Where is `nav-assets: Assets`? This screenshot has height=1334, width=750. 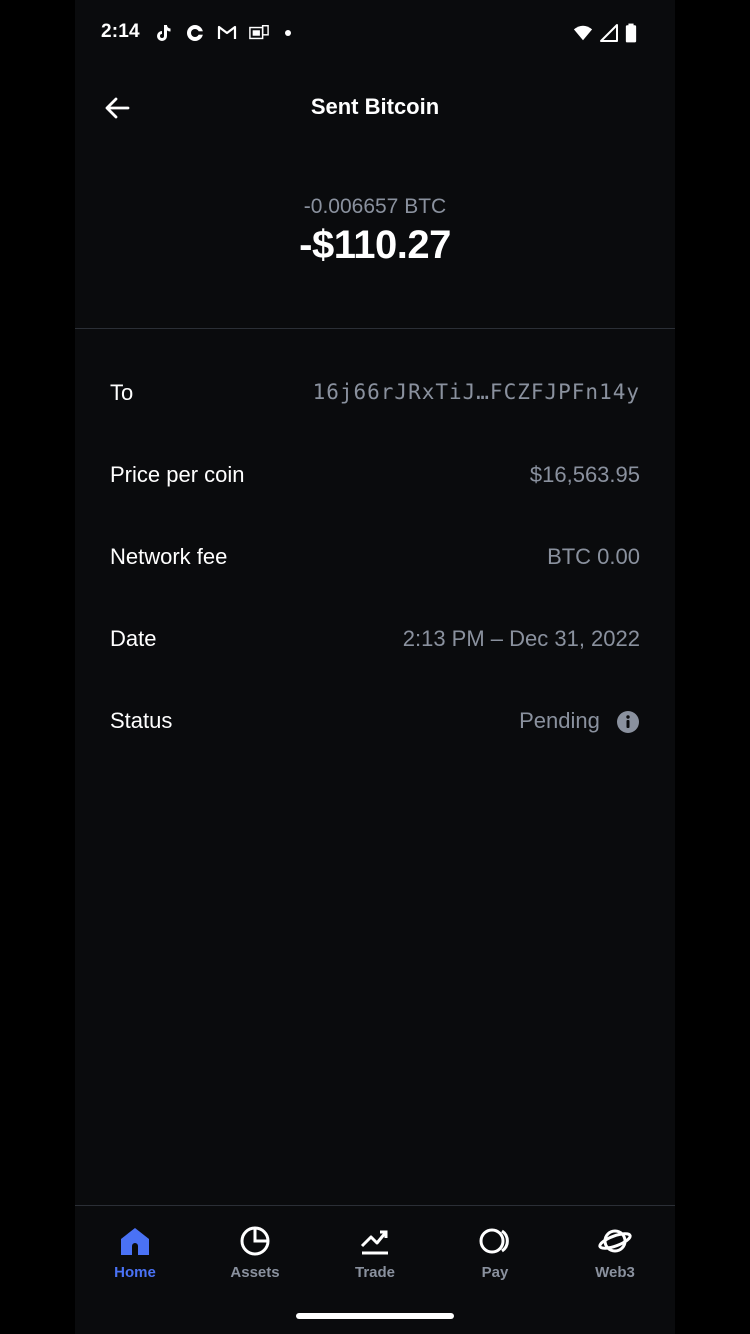 nav-assets: Assets is located at coordinates (255, 1252).